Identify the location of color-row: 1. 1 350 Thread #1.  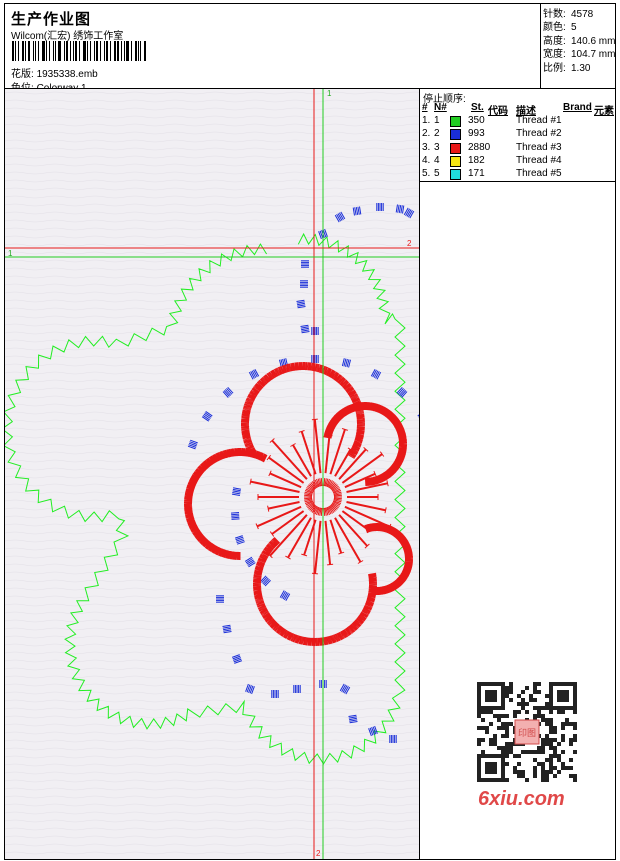
(518, 121).